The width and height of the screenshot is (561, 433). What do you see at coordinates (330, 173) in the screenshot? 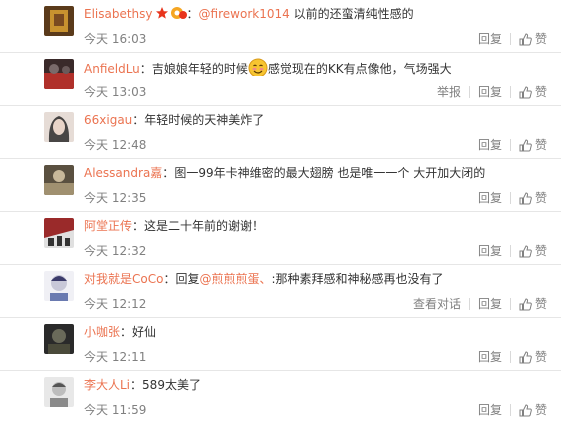
I see `comment-text: 图一99年卡神维密的最大翅膀 也是唯一一个 大开加大闭的` at bounding box center [330, 173].